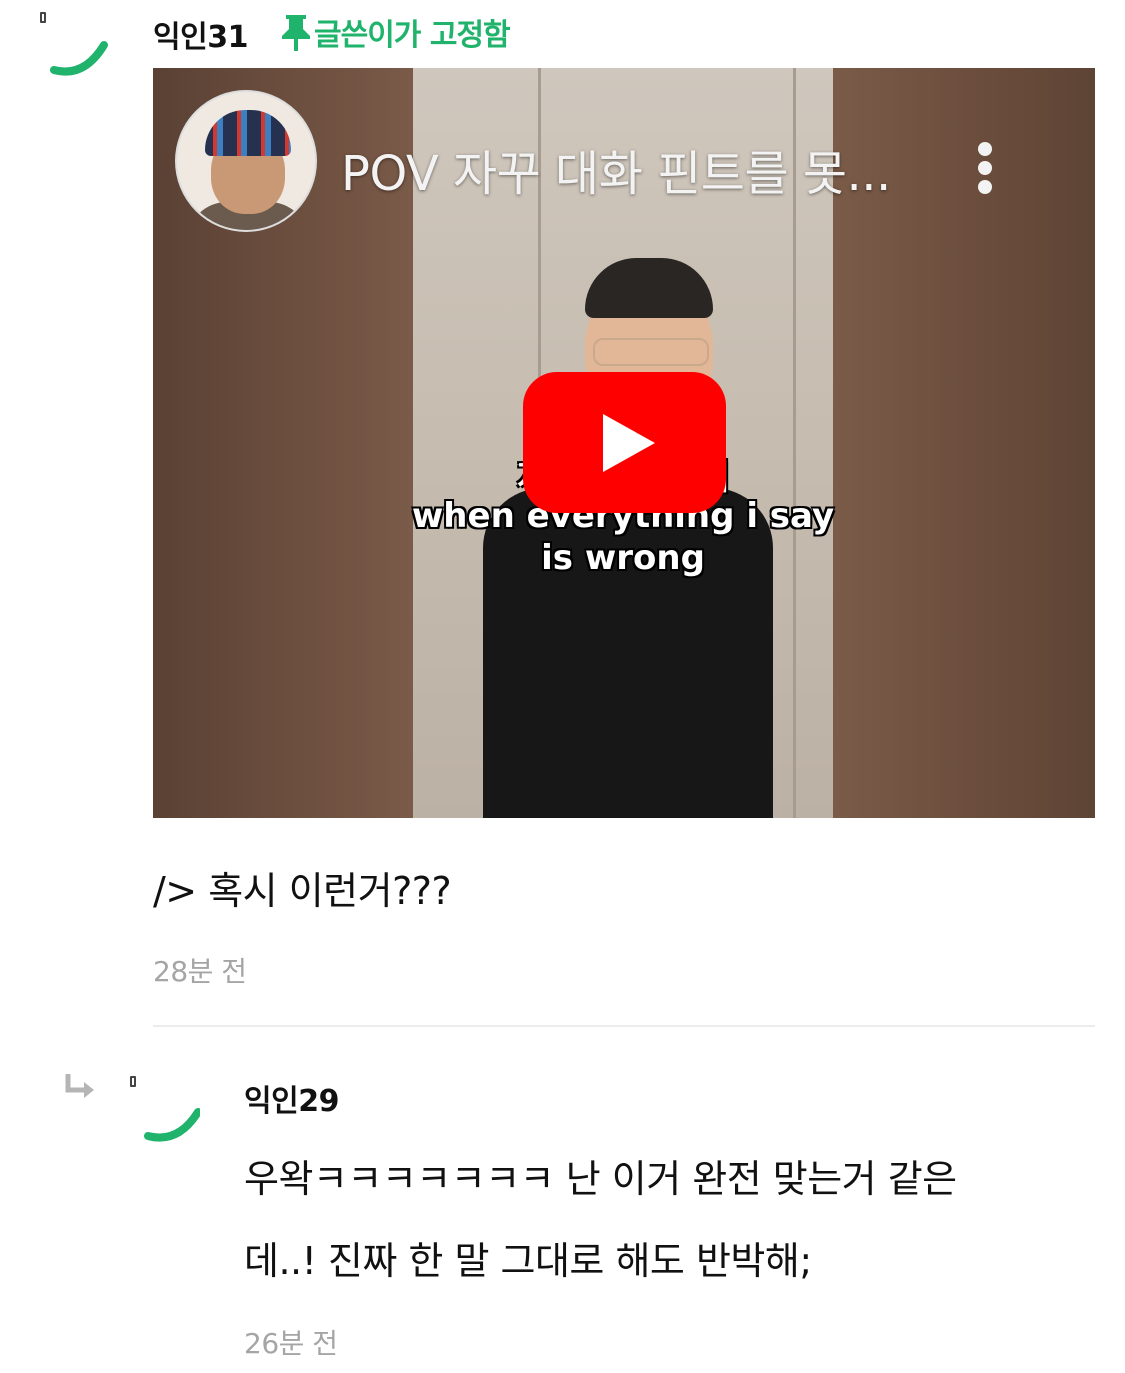 The width and height of the screenshot is (1125, 1373). What do you see at coordinates (624, 1026) in the screenshot?
I see `comment-divider` at bounding box center [624, 1026].